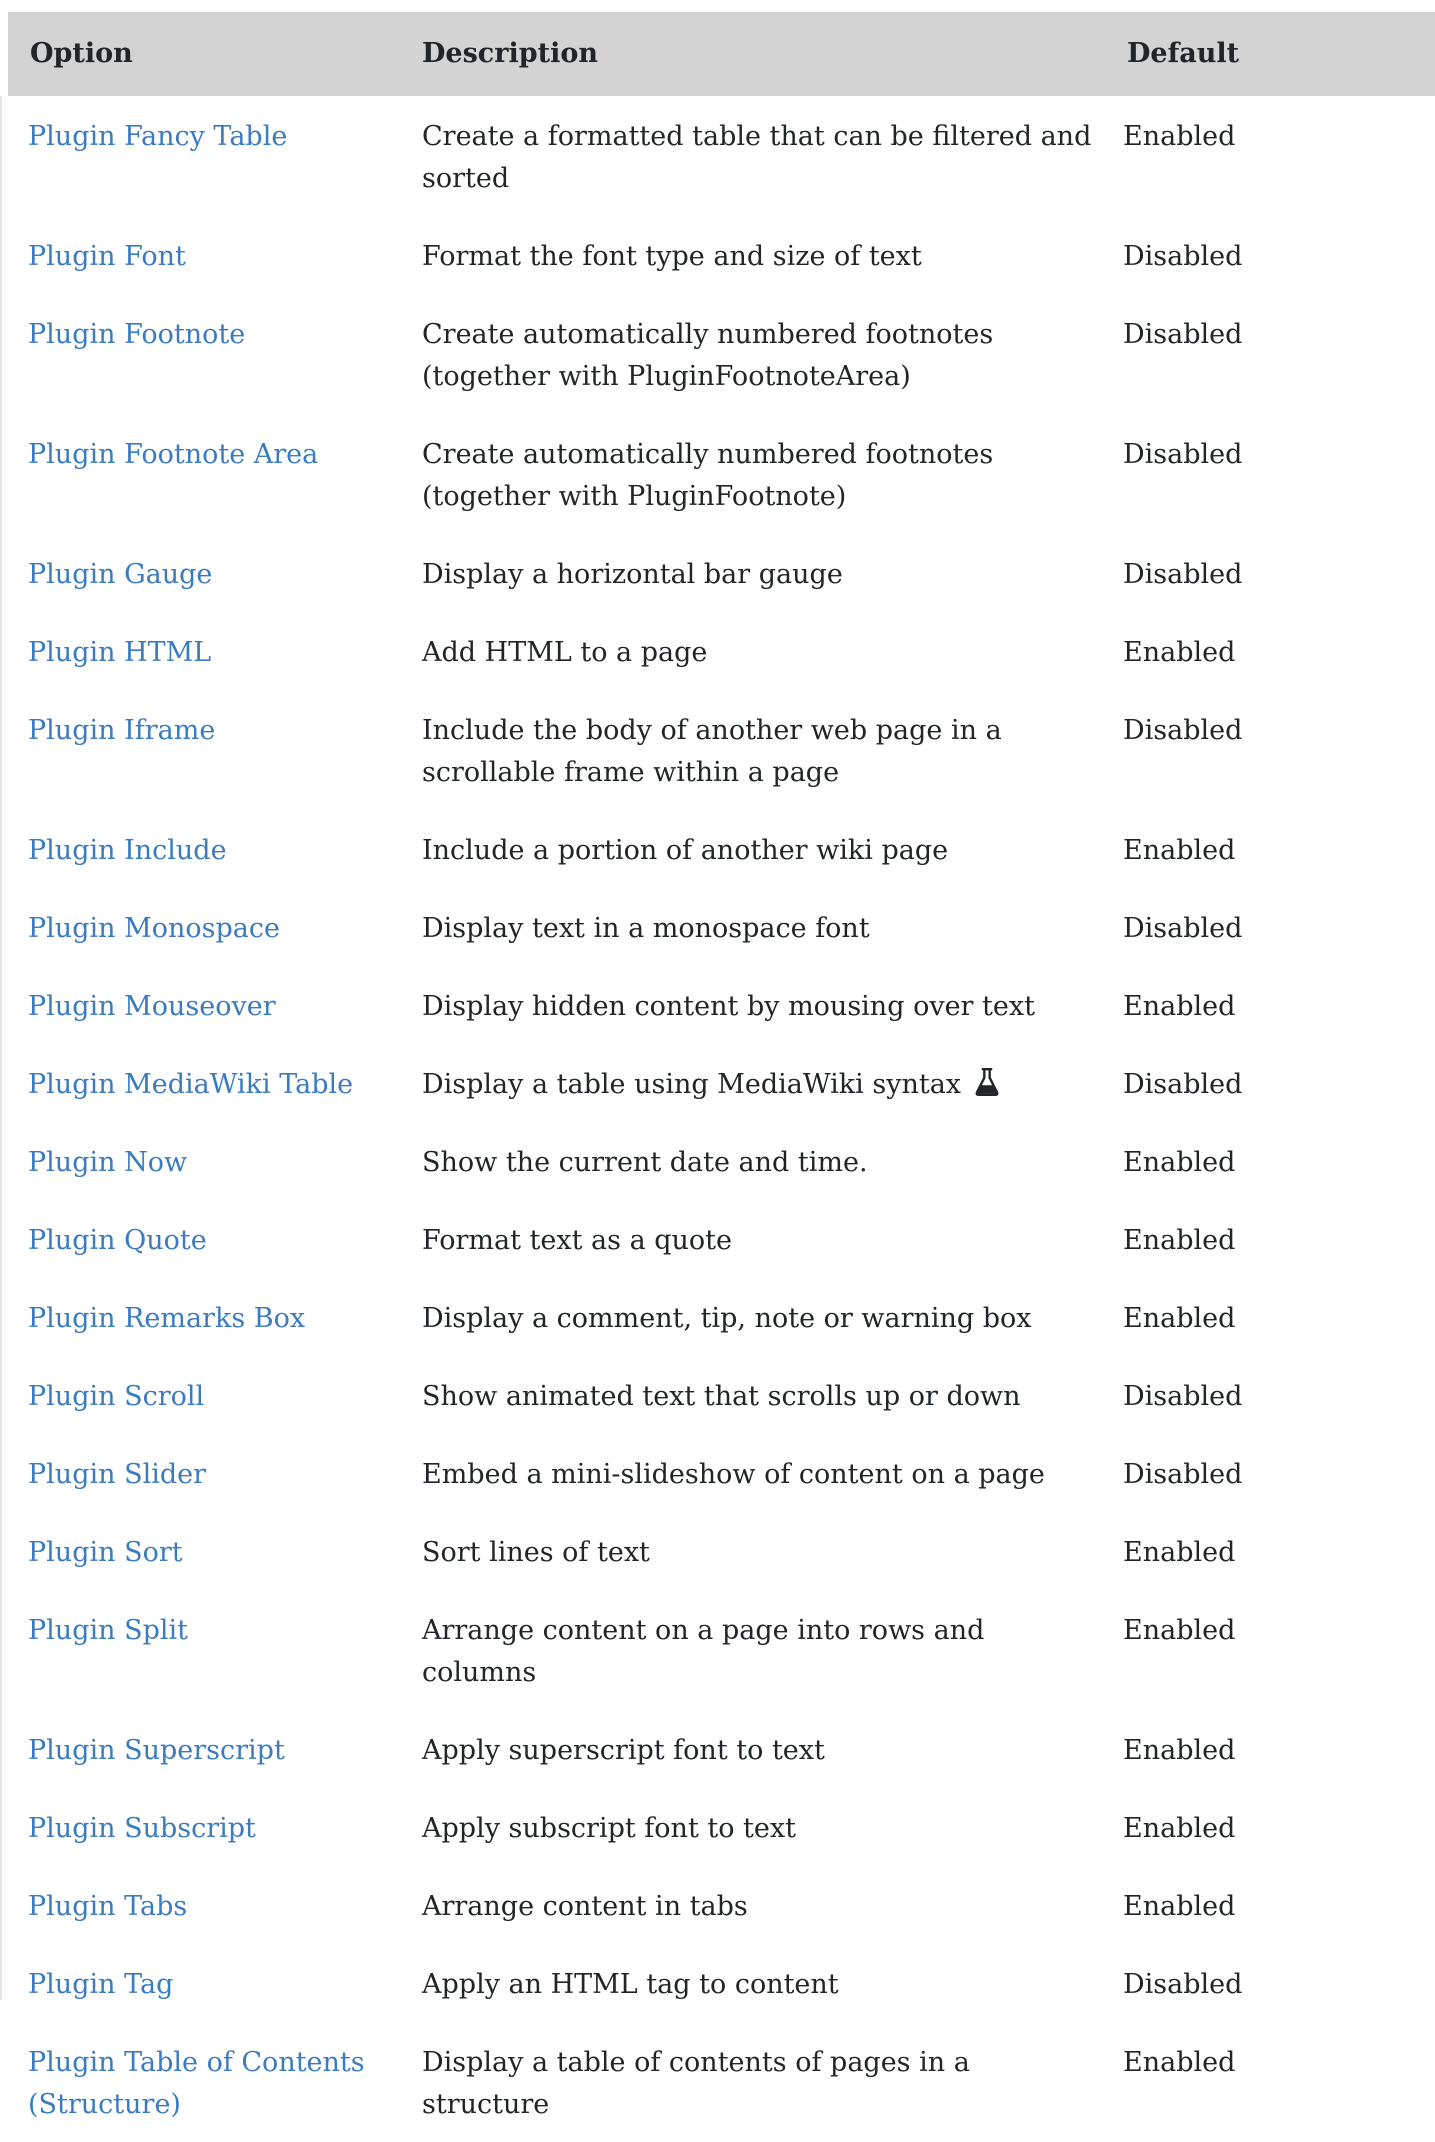 The height and width of the screenshot is (2142, 1435). What do you see at coordinates (154, 928) in the screenshot?
I see `option-link: Plugin Monospace` at bounding box center [154, 928].